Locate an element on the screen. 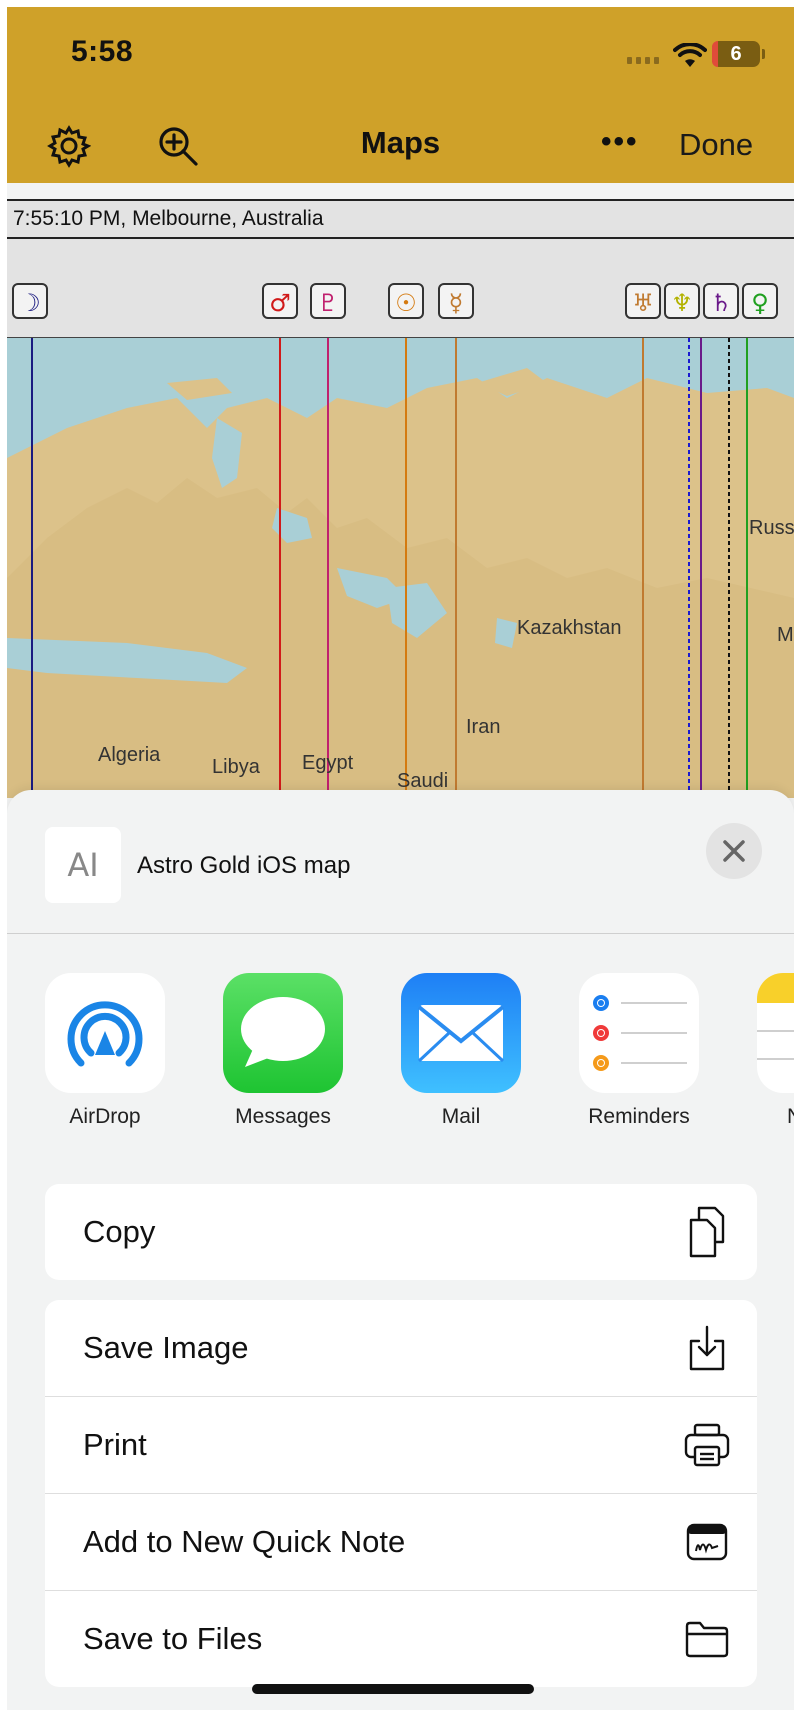 The width and height of the screenshot is (794, 1710). app-reminders: Reminders is located at coordinates (639, 1051).